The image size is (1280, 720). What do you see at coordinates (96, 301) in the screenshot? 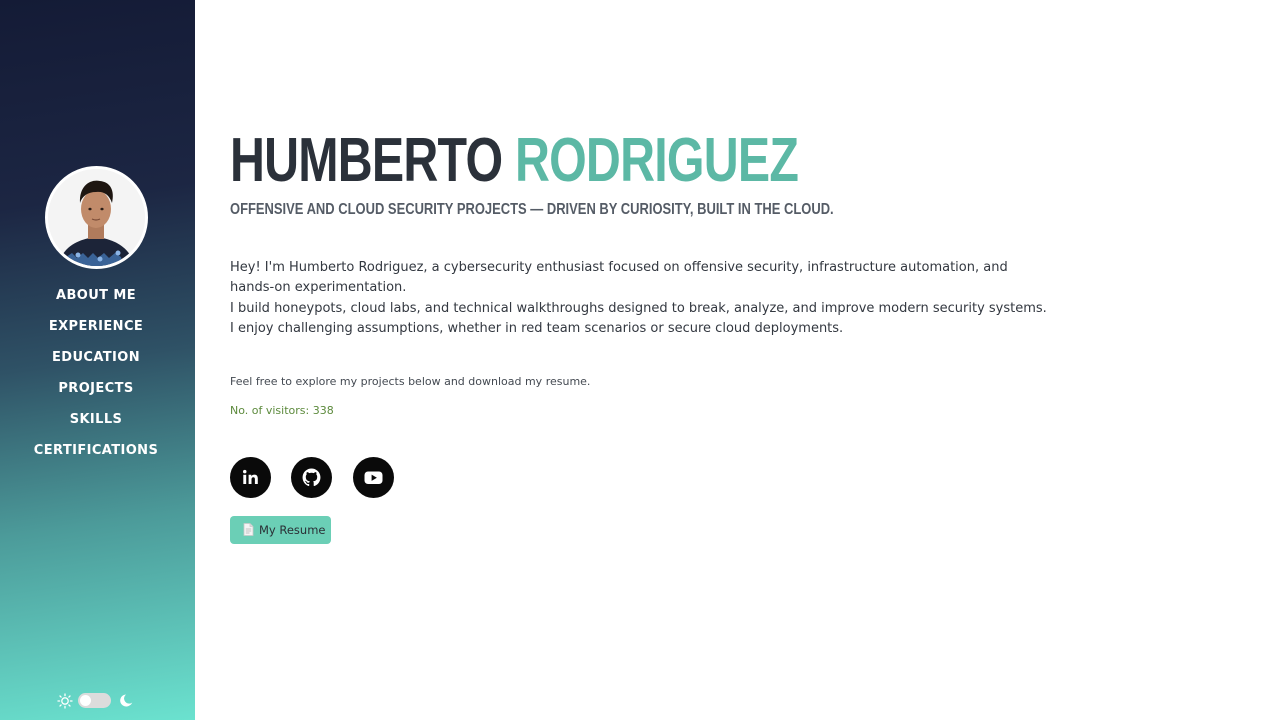
I see `nav-item-about-me: ABOUT ME` at bounding box center [96, 301].